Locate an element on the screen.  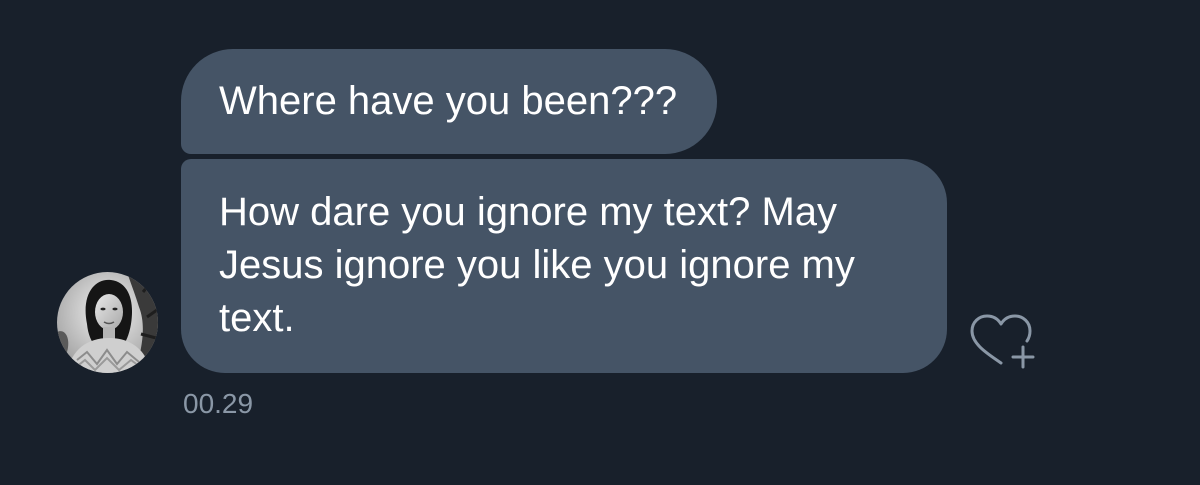
add-reaction-button is located at coordinates (1005, 341).